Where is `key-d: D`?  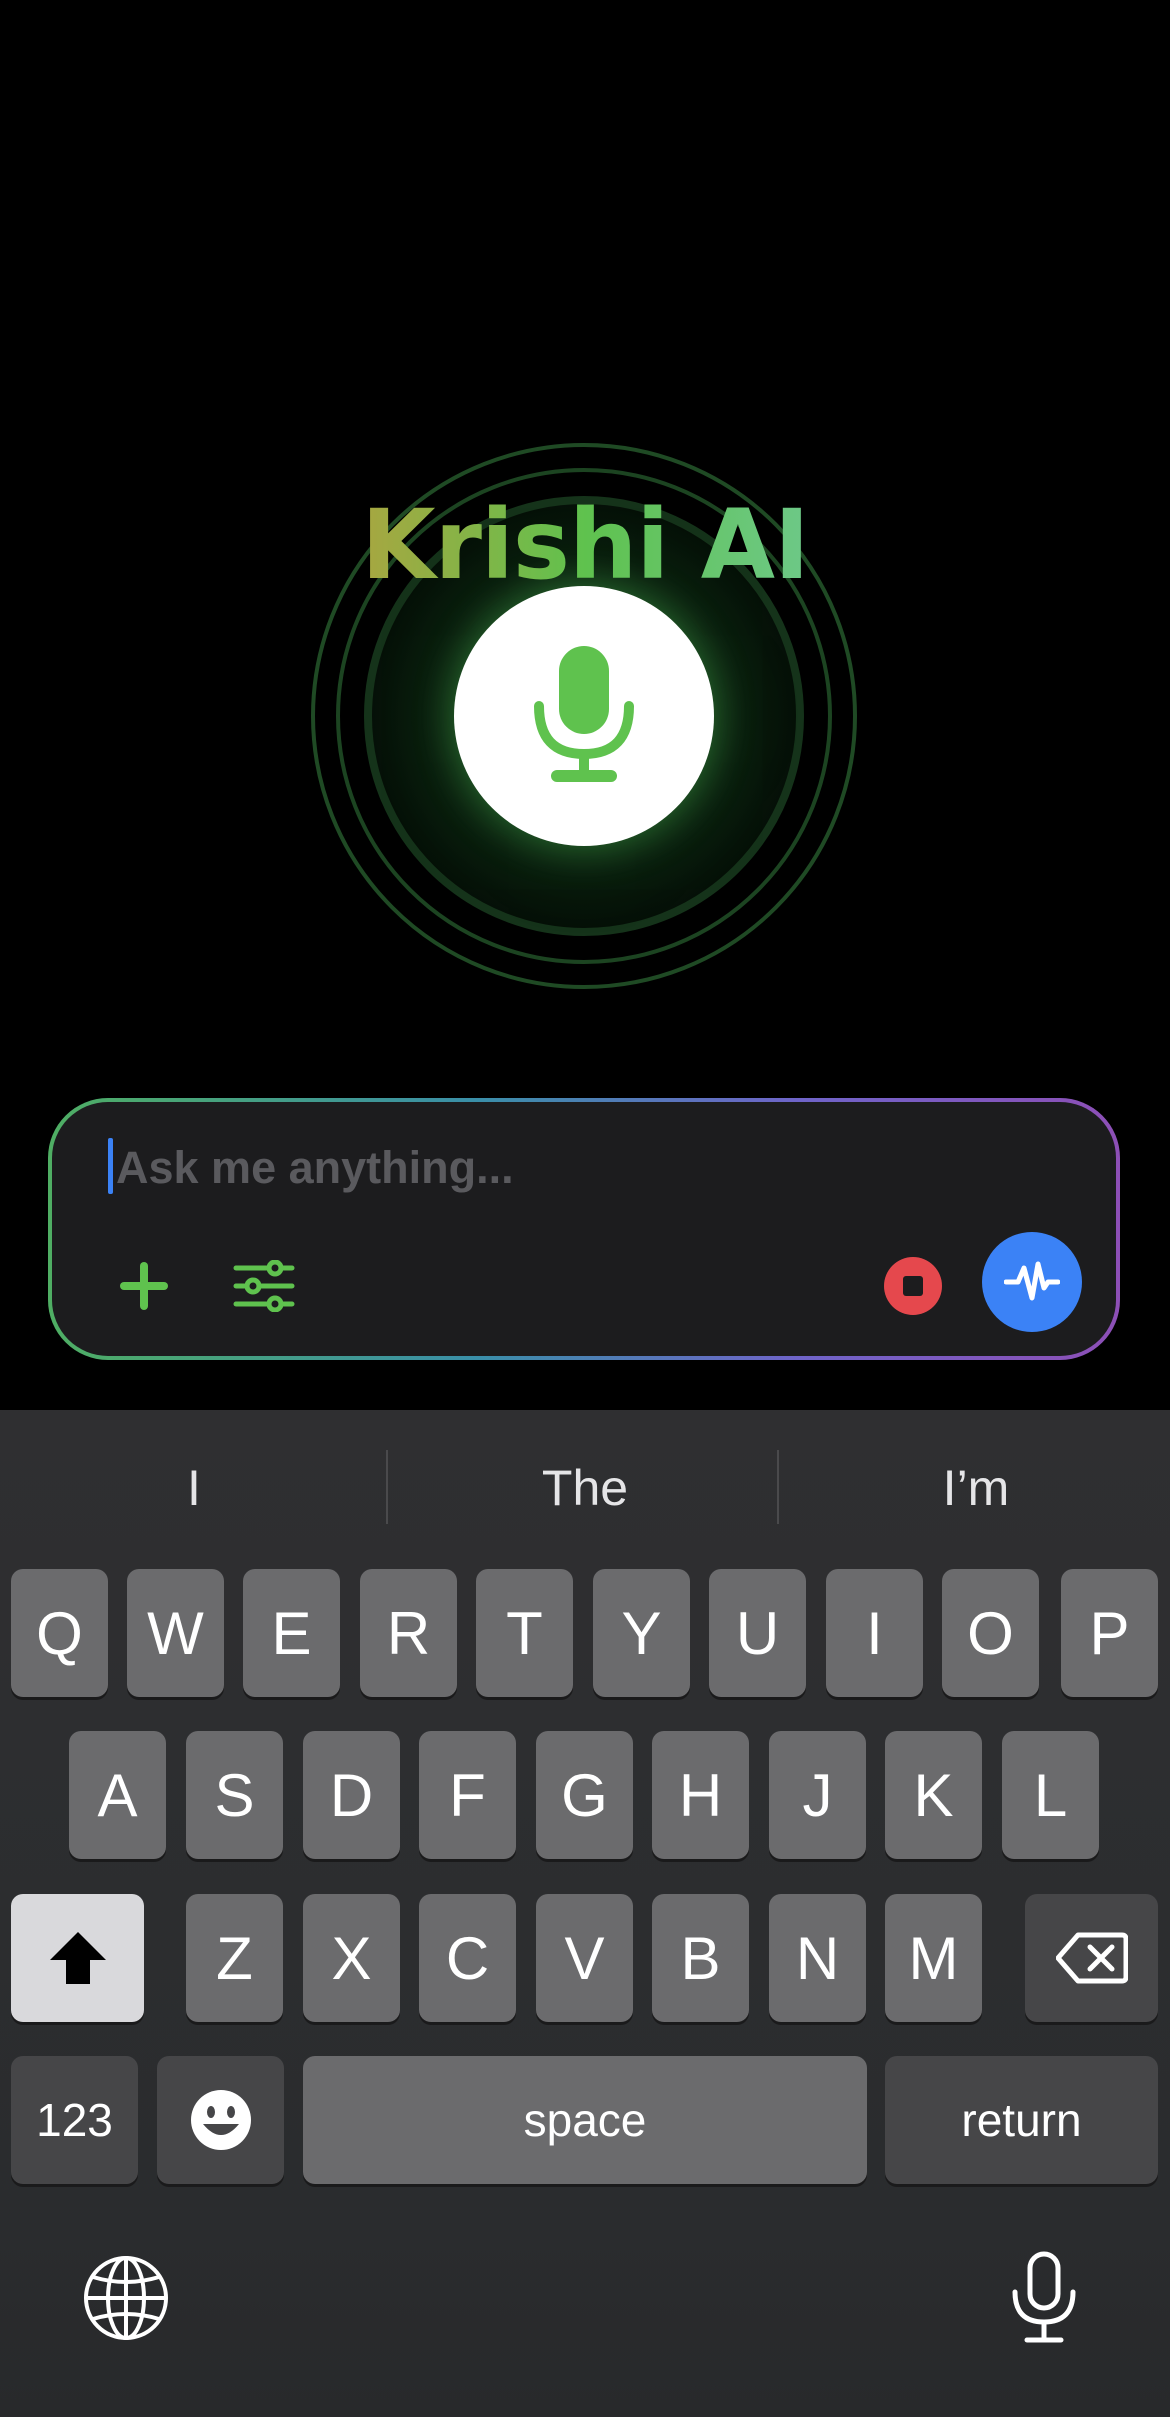
key-d: D is located at coordinates (351, 1795).